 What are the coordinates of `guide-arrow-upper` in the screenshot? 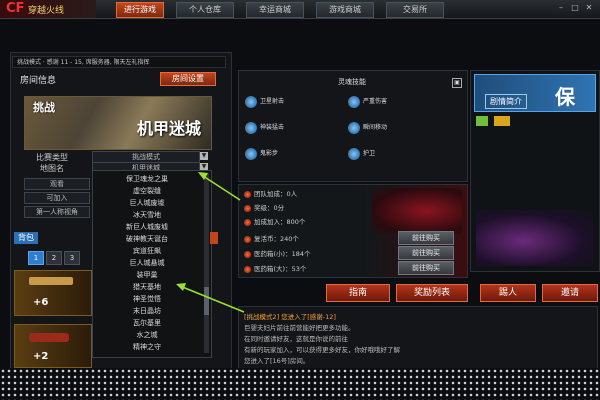 It's located at (219, 186).